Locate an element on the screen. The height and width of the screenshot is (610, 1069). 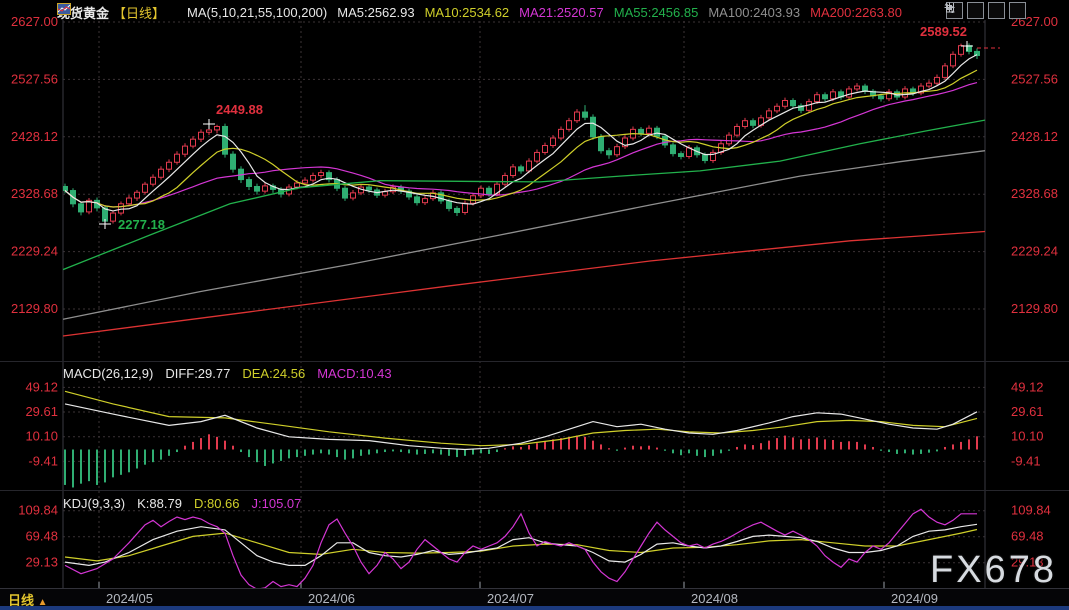
kdj-header: KDJ(9,3,3) K:88.79 D:80.66 J:105.07 is located at coordinates (182, 503).